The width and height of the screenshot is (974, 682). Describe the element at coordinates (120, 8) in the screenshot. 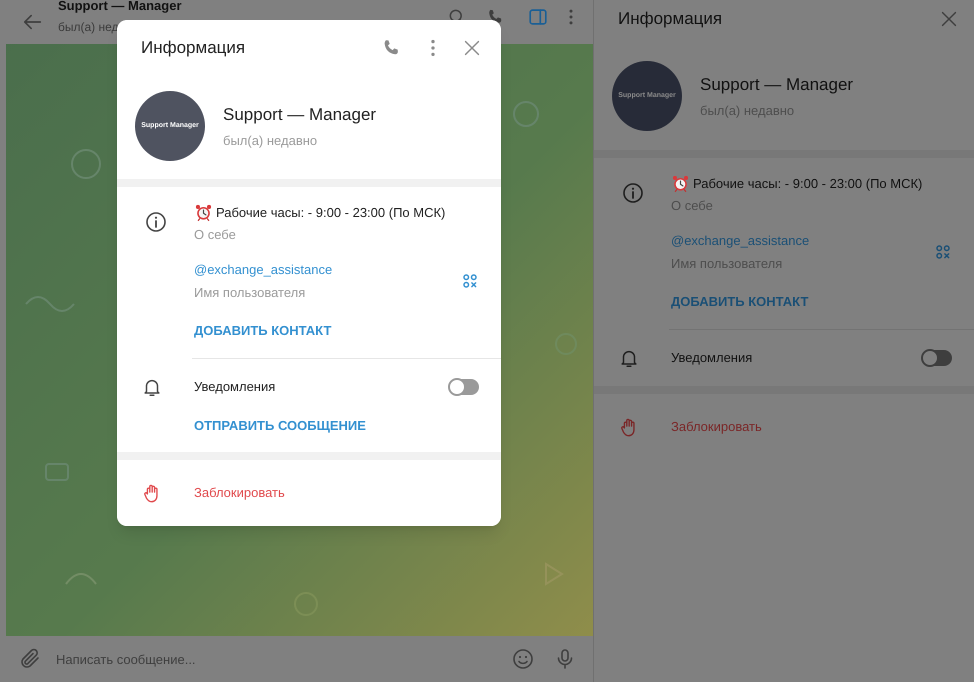

I see `chat-title: Support — Manager` at that location.